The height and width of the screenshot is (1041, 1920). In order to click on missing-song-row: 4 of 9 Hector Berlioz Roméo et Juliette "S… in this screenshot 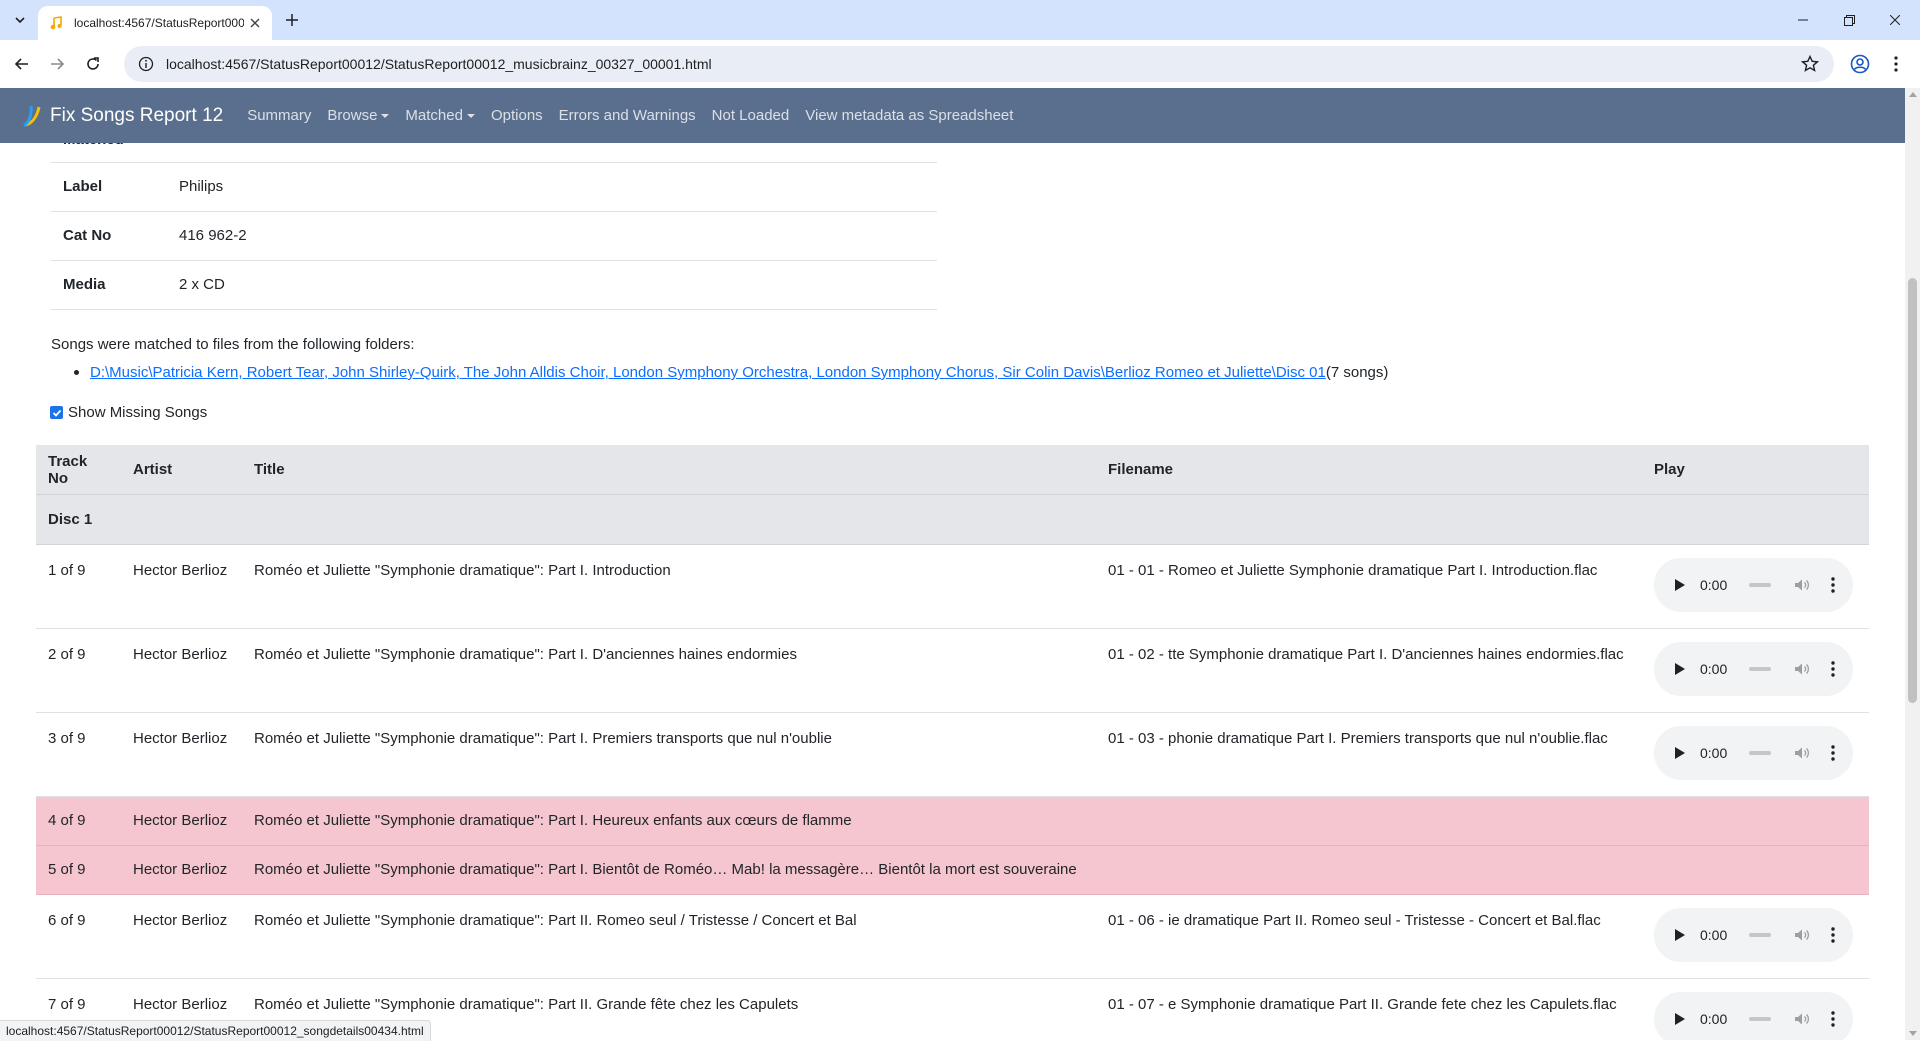, I will do `click(952, 821)`.